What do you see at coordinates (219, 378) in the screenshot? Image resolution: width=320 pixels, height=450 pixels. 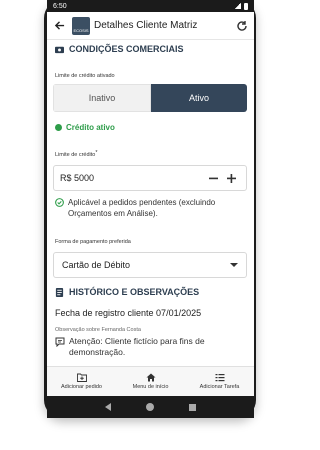 I see `task-list-icon` at bounding box center [219, 378].